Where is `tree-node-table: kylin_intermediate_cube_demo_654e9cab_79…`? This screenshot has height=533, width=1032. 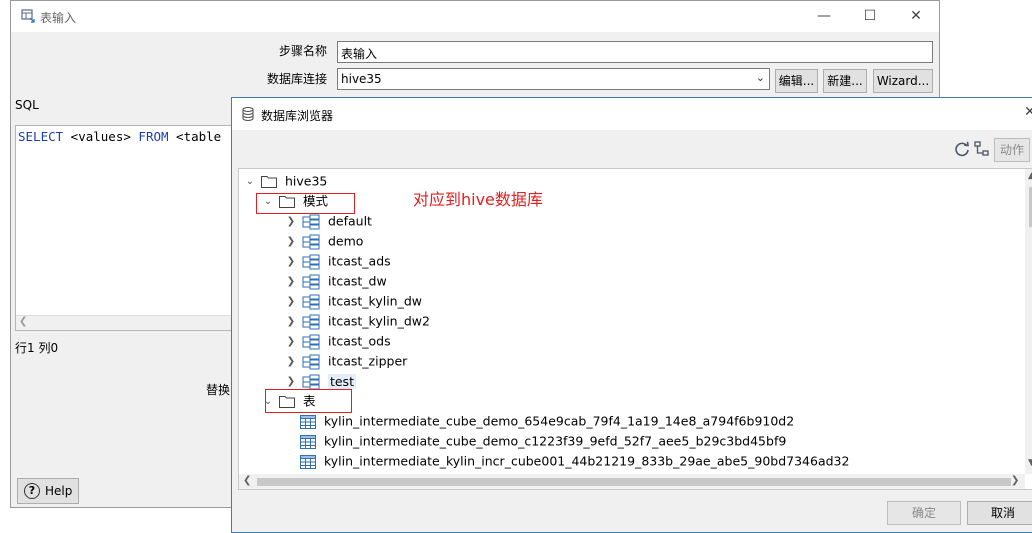 tree-node-table: kylin_intermediate_cube_demo_654e9cab_79… is located at coordinates (547, 421).